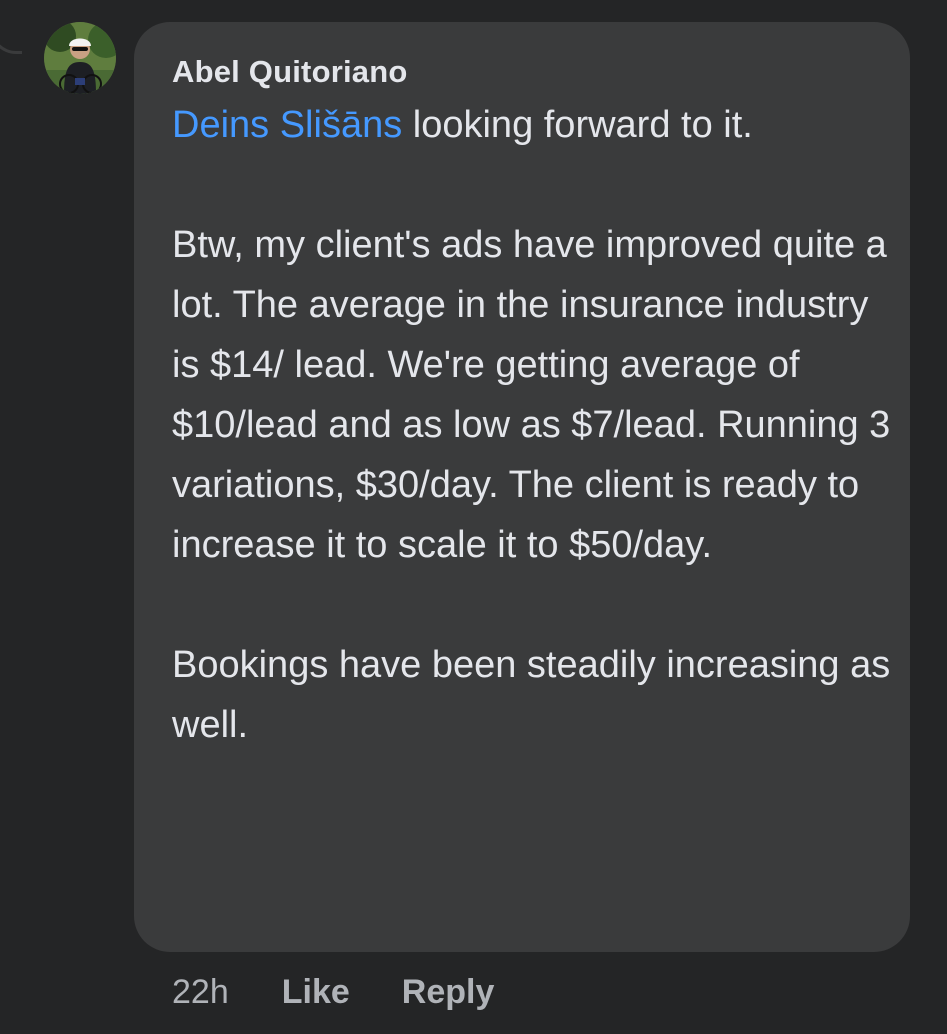 The width and height of the screenshot is (947, 1034). What do you see at coordinates (316, 992) in the screenshot?
I see `like-button: Like` at bounding box center [316, 992].